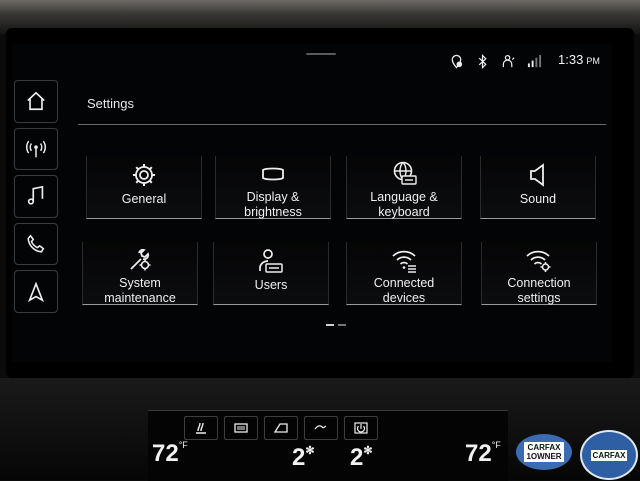 The height and width of the screenshot is (481, 640). Describe the element at coordinates (478, 453) in the screenshot. I see `right-temp-value: 72` at that location.